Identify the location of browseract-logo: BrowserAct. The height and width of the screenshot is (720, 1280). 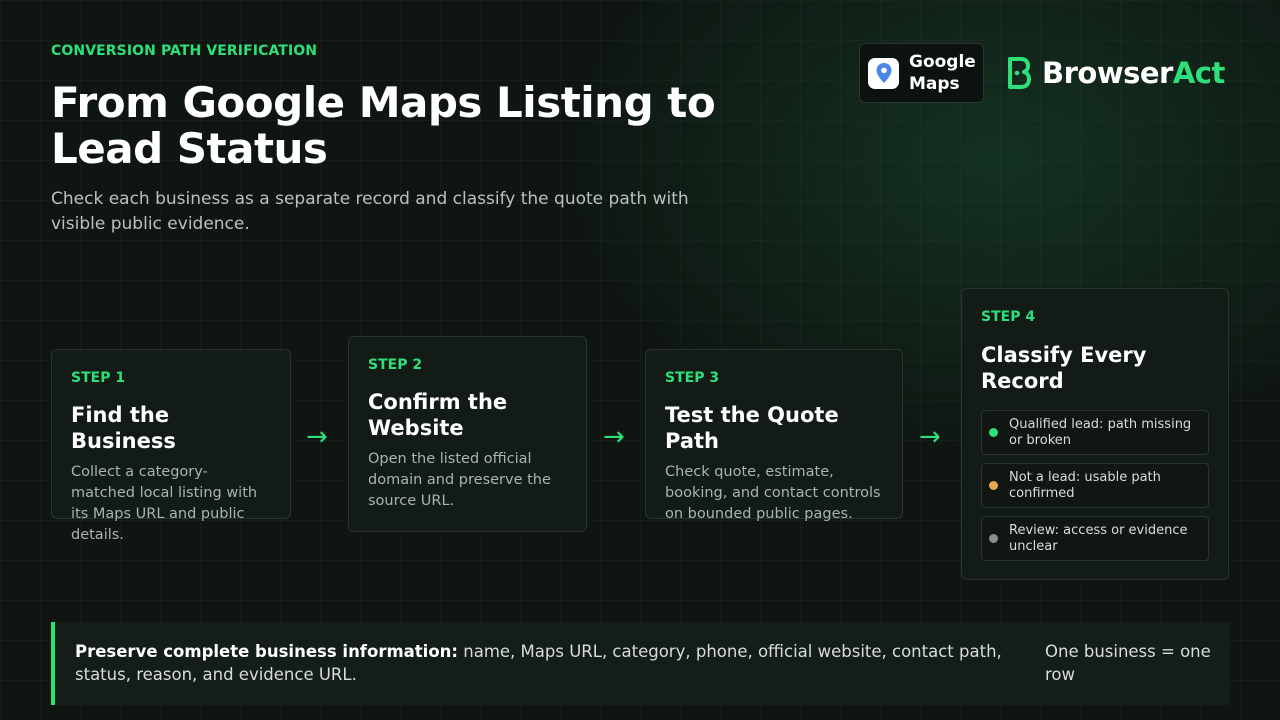
(1115, 73).